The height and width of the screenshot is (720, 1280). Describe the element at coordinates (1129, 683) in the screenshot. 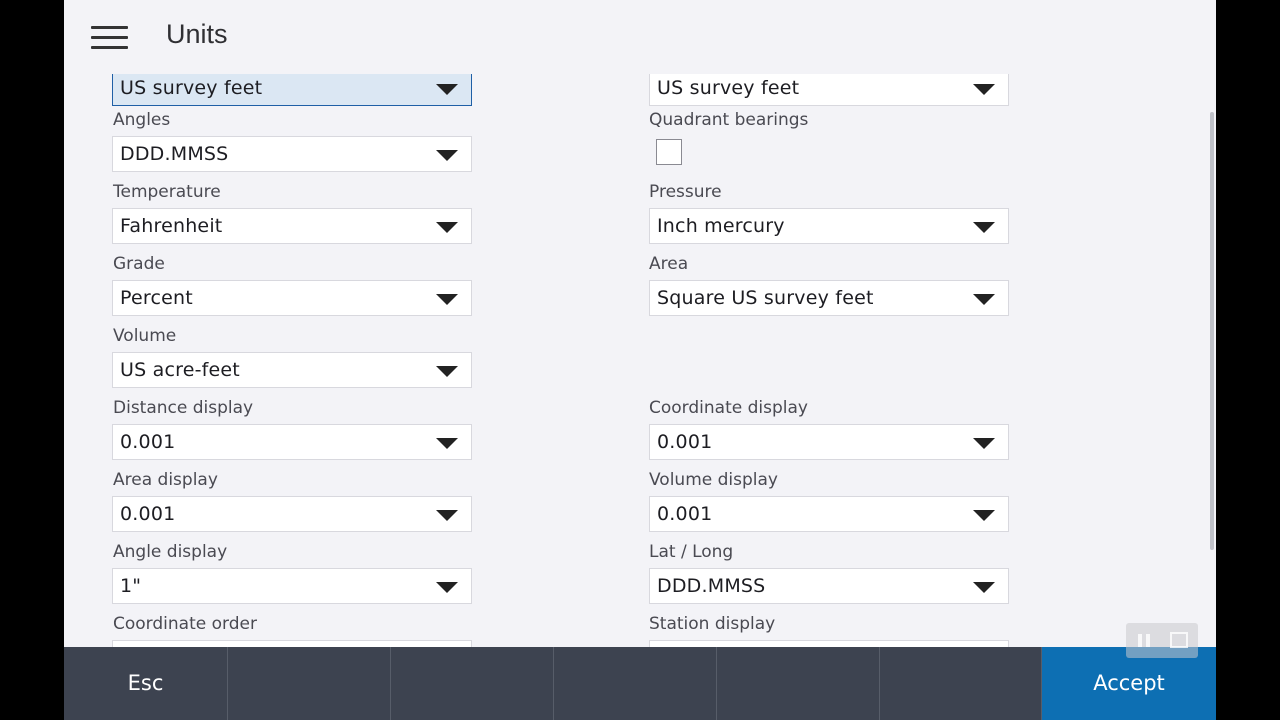

I see `accept-button-label: Accept` at that location.